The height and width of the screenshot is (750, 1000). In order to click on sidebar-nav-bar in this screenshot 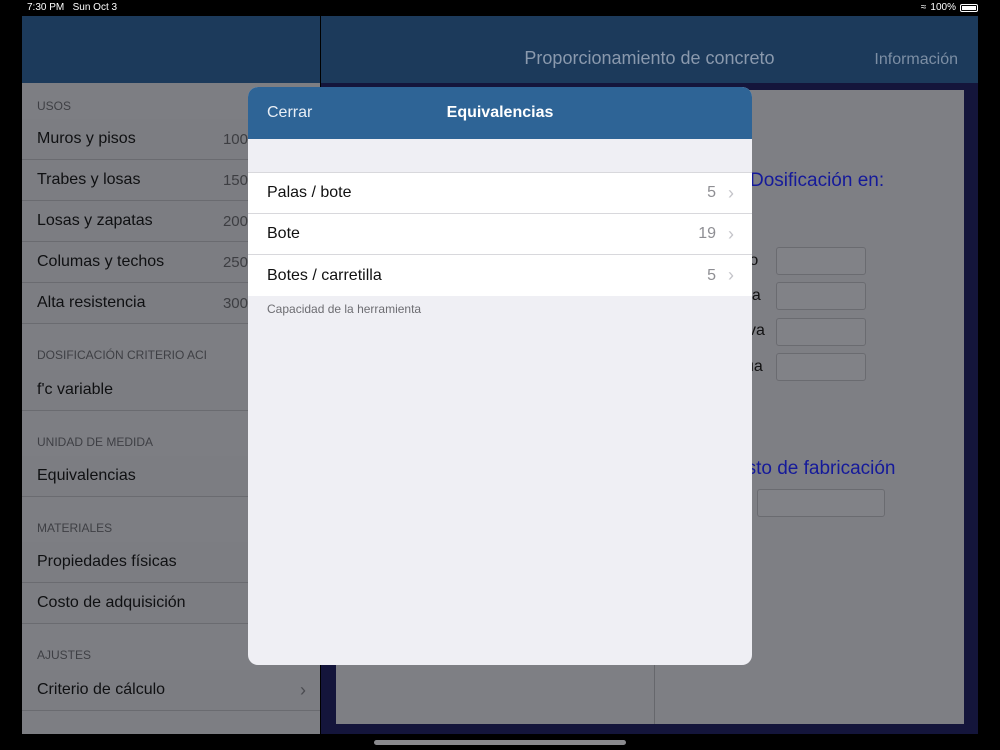, I will do `click(171, 49)`.